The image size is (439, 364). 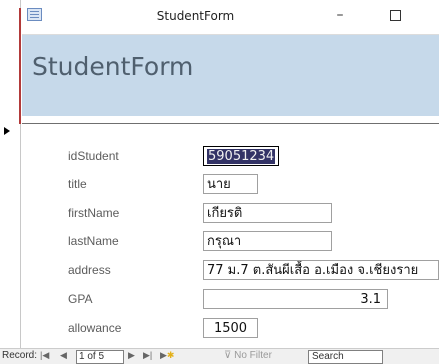 I want to click on maximize-icon, so click(x=395, y=15).